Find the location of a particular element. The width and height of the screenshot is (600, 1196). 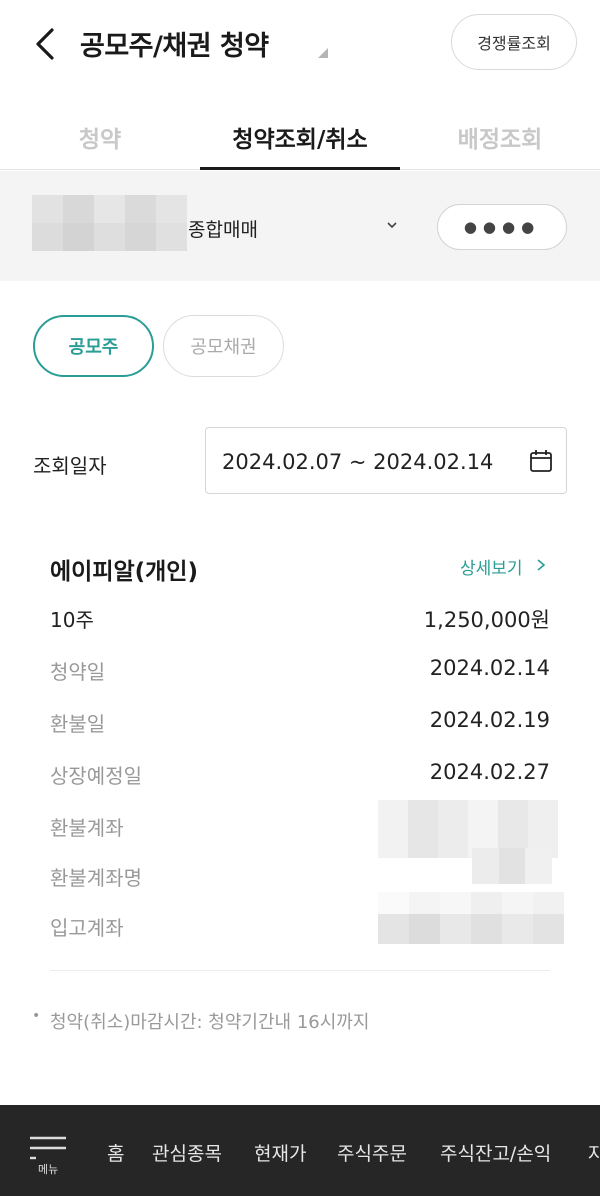

row-label-refund-date: 환불일 is located at coordinates (78, 724).